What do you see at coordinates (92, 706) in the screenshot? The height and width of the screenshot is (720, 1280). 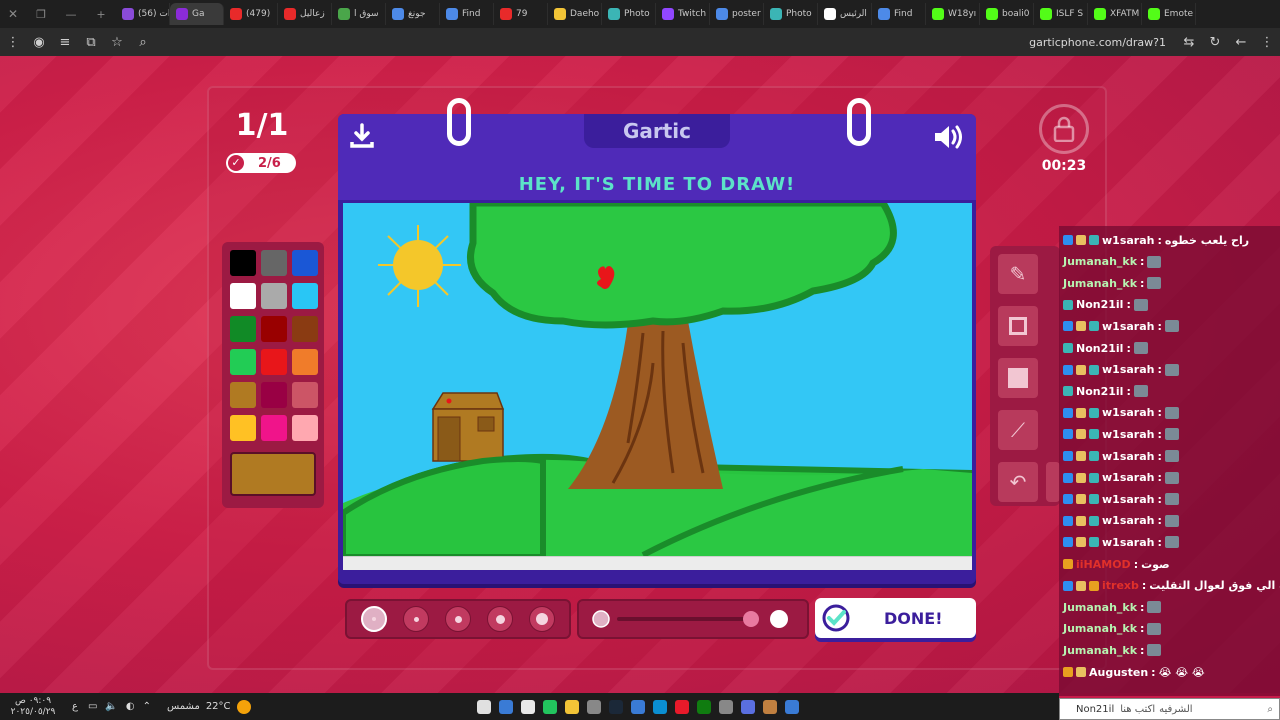 I see `notification-icon: ▭` at bounding box center [92, 706].